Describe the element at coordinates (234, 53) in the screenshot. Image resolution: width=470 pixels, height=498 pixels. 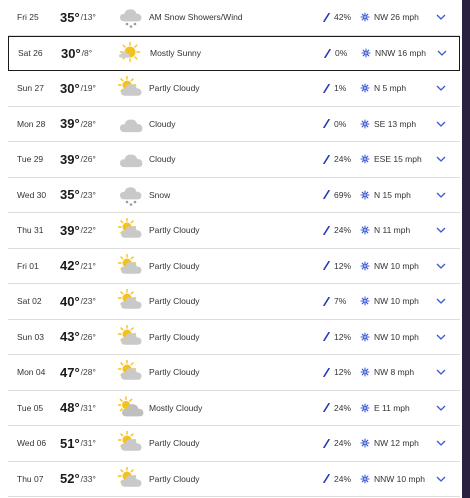
I see `forecast-row: Sat 26 30°/8° Mostly Sunny 0% NNW 16 mph` at that location.